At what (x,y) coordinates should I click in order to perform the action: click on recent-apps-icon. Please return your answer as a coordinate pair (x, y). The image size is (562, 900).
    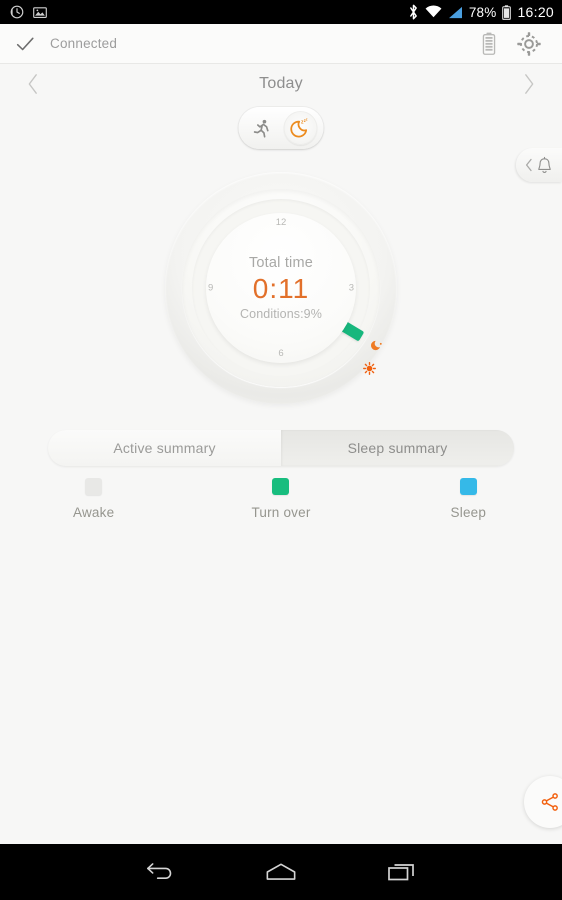
    Looking at the image, I should click on (400, 872).